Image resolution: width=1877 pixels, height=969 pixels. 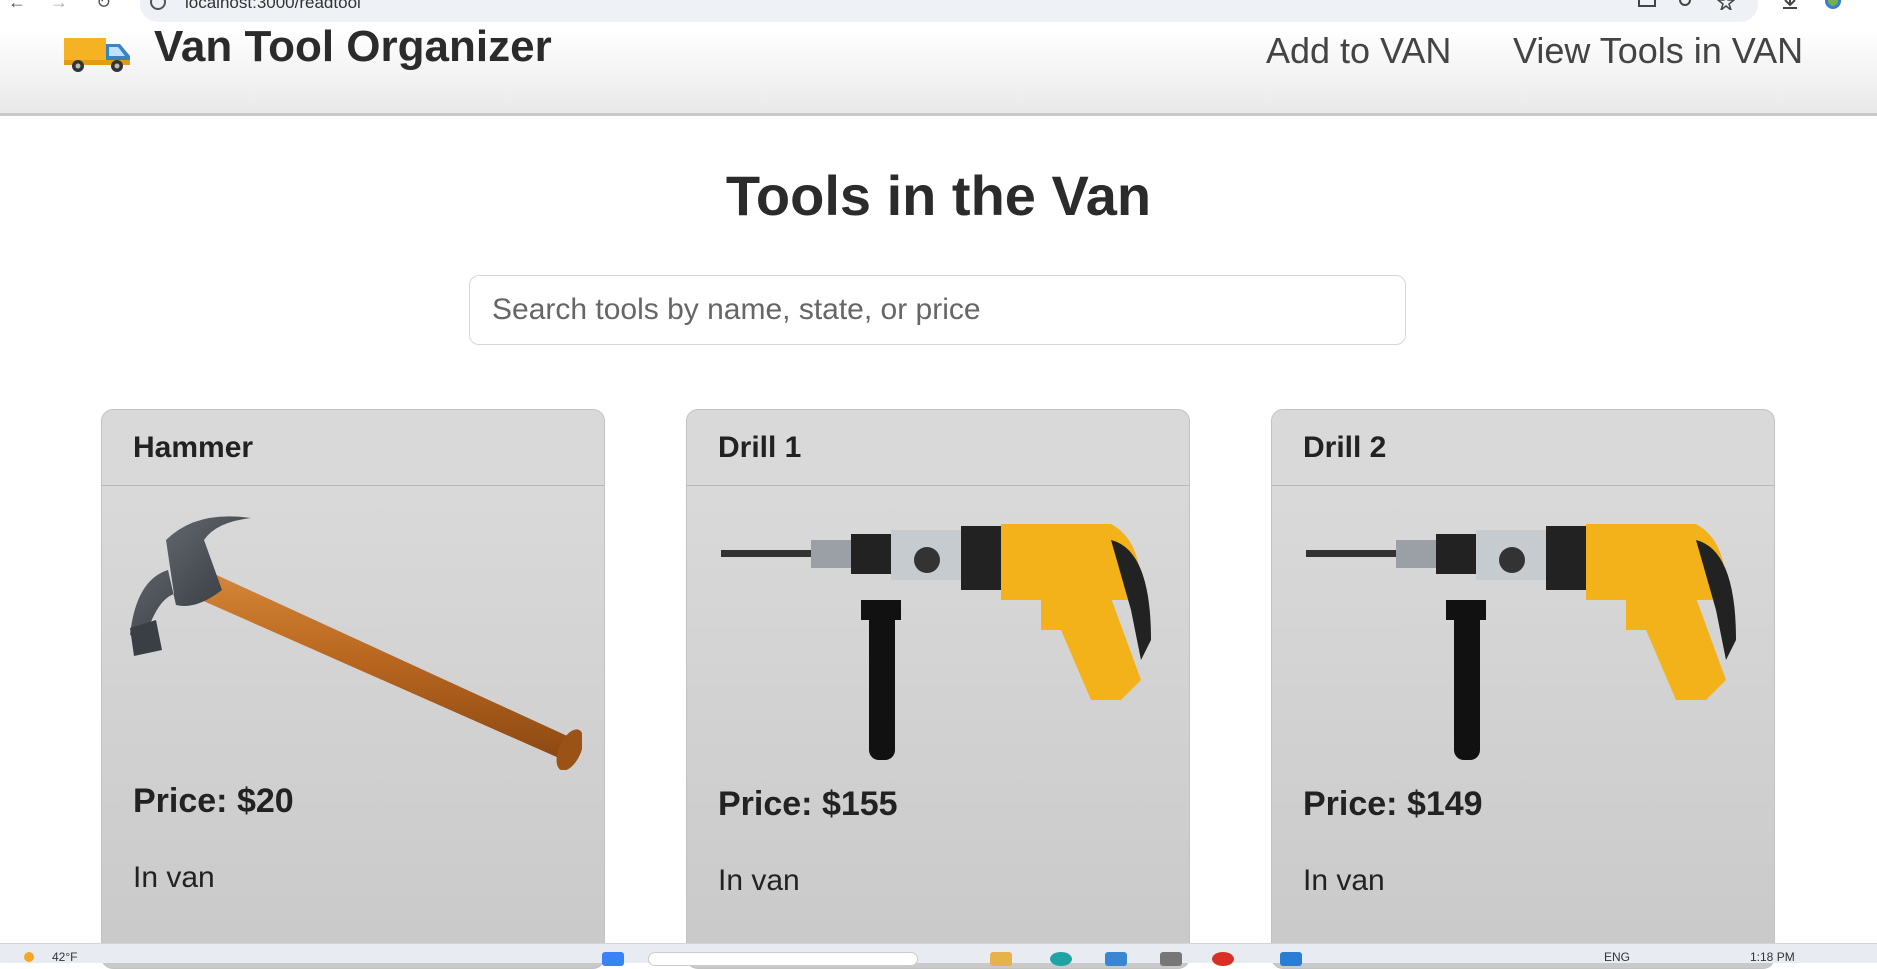 What do you see at coordinates (353, 448) in the screenshot?
I see `card-header: Hammer` at bounding box center [353, 448].